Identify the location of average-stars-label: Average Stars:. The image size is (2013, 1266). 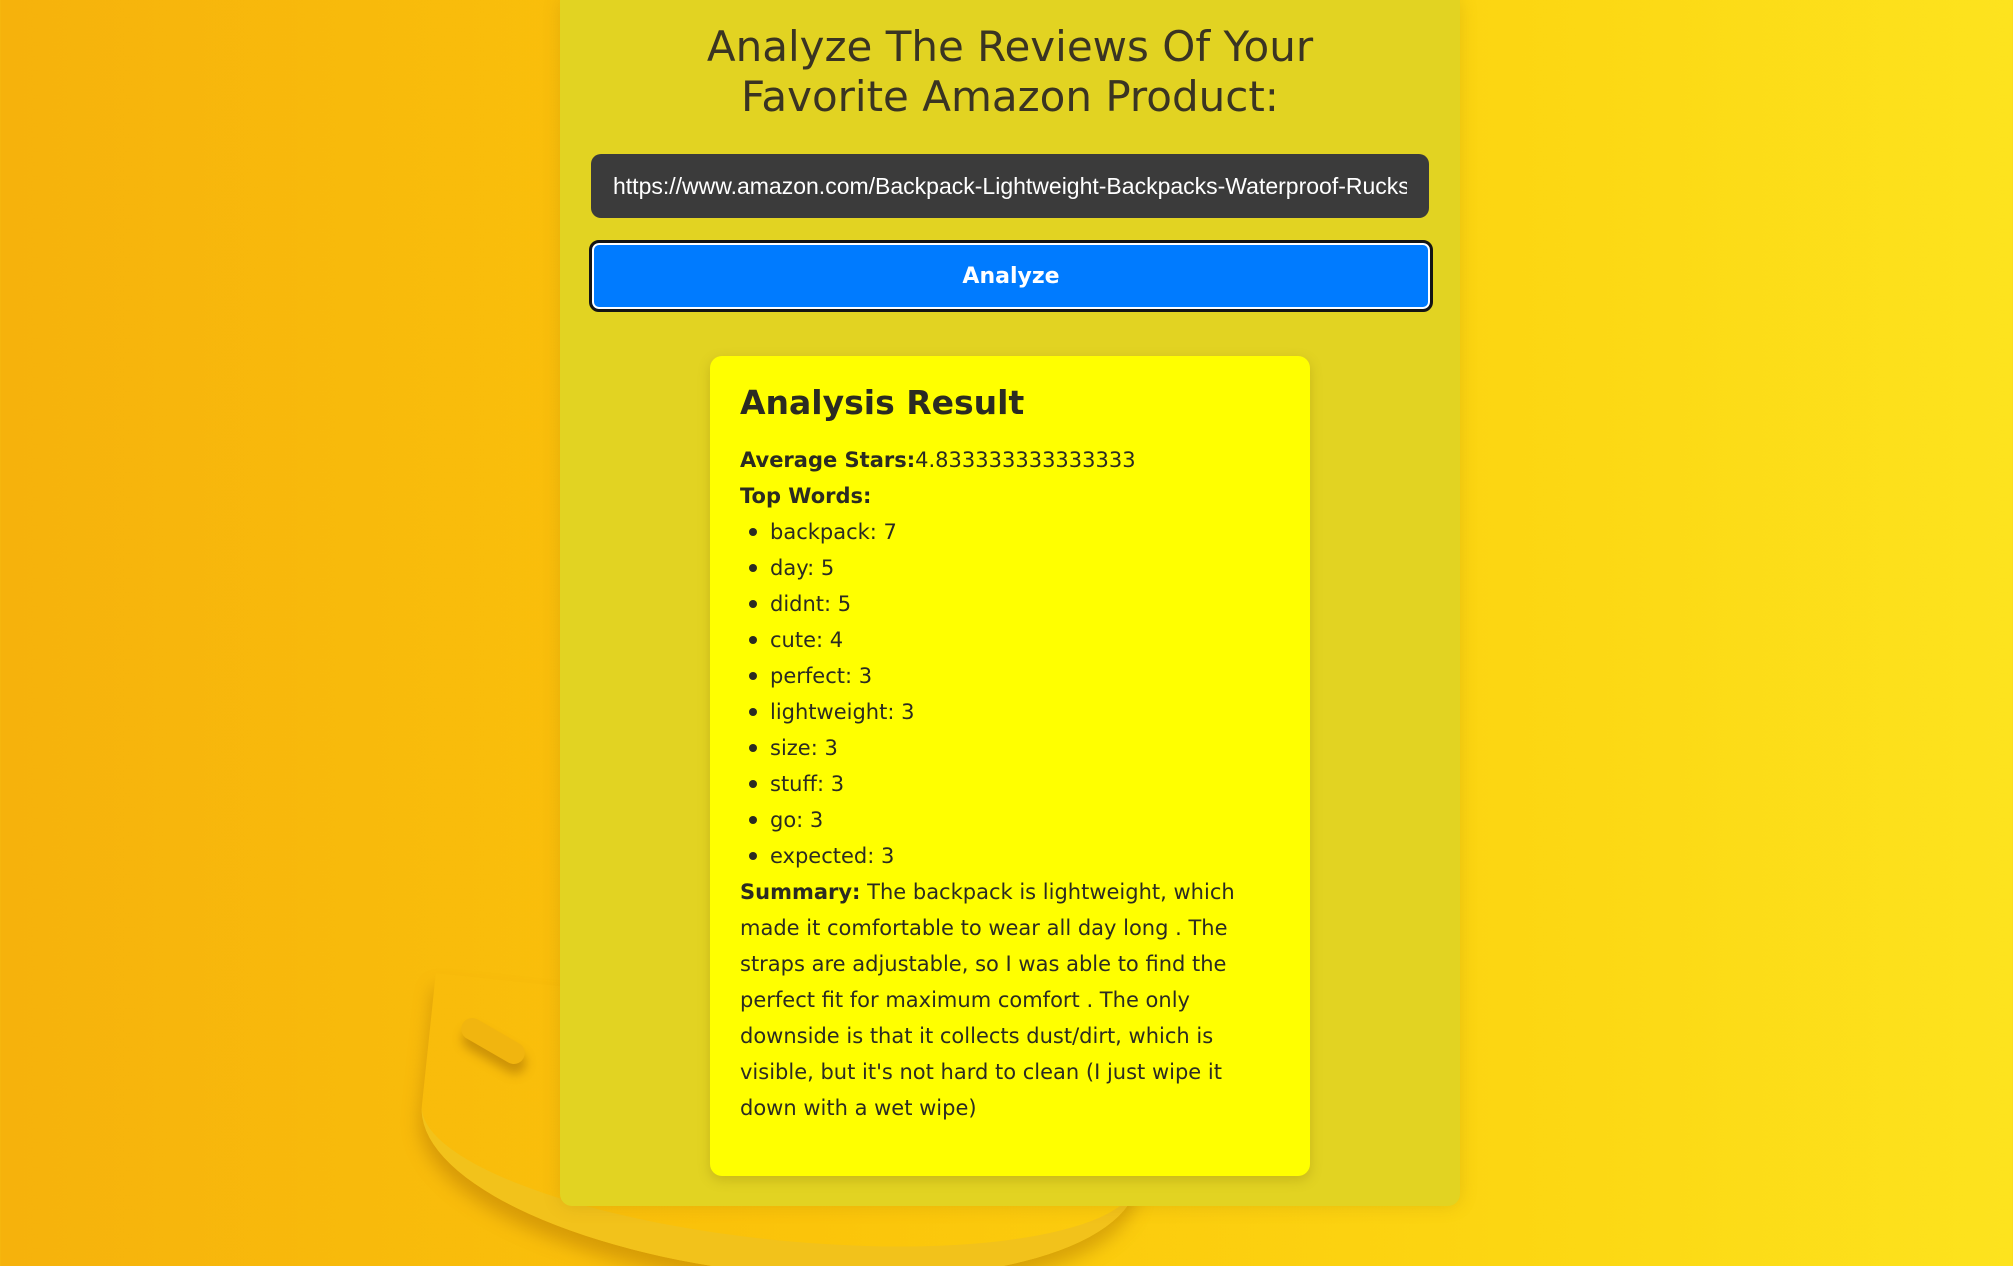
(828, 460).